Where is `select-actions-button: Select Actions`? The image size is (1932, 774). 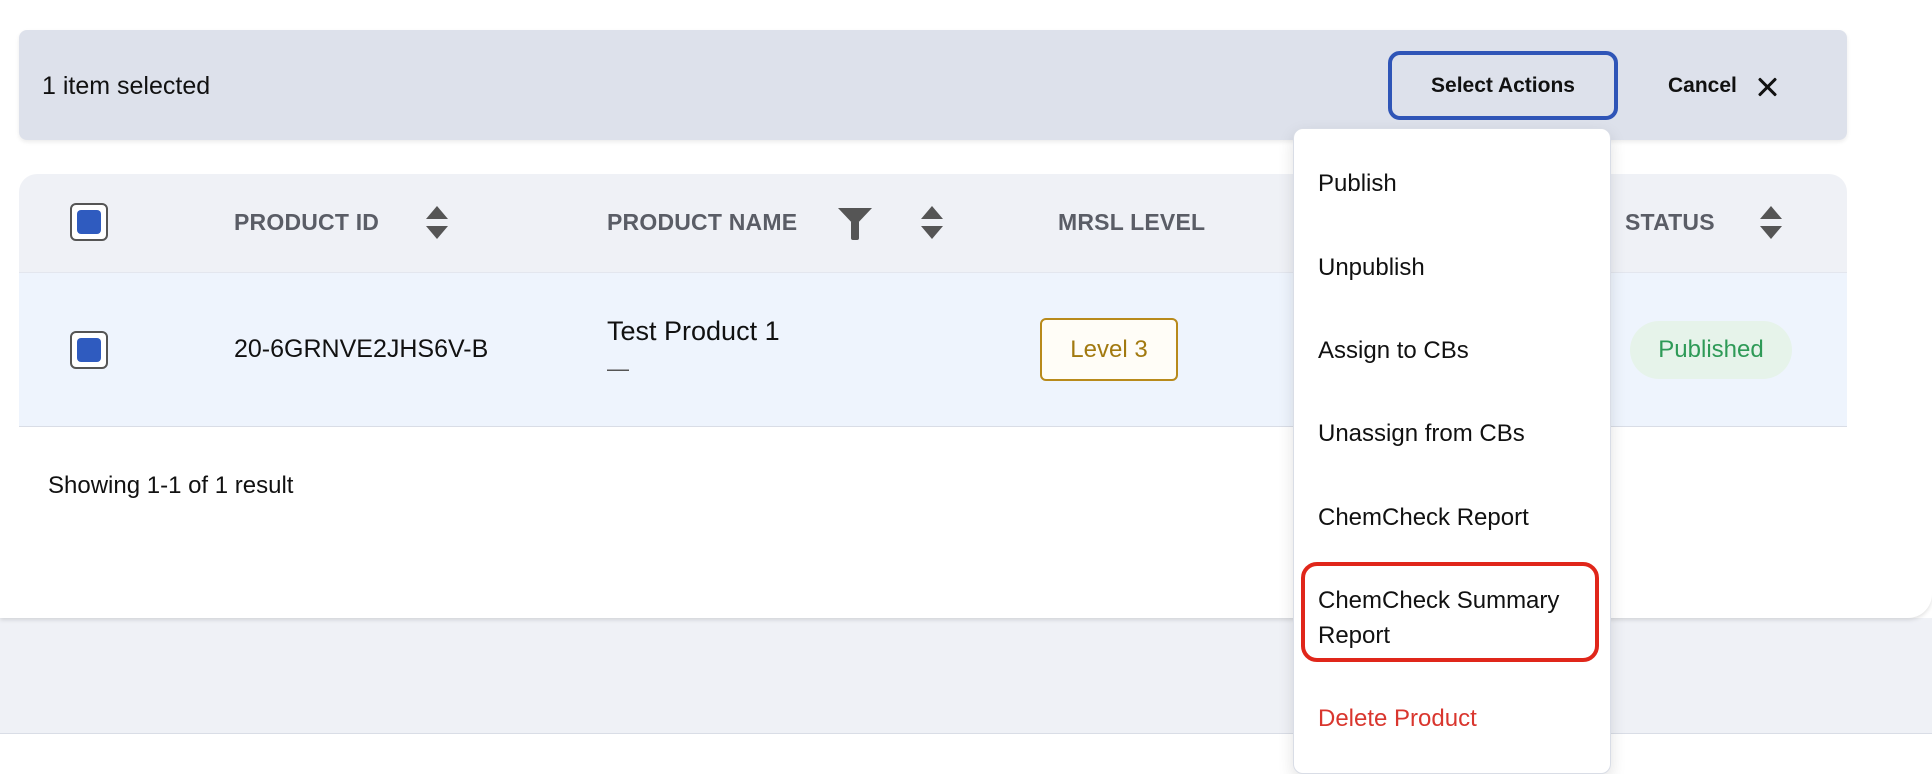
select-actions-button: Select Actions is located at coordinates (1503, 85).